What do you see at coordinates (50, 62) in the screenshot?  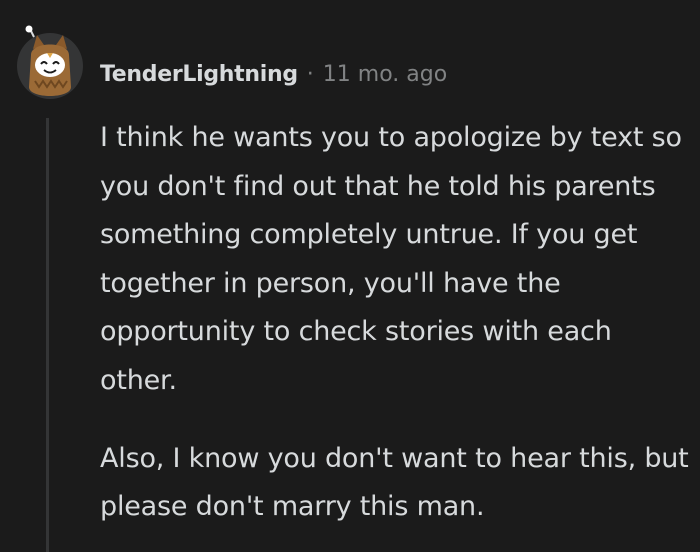 I see `owl-snoo-avatar-icon` at bounding box center [50, 62].